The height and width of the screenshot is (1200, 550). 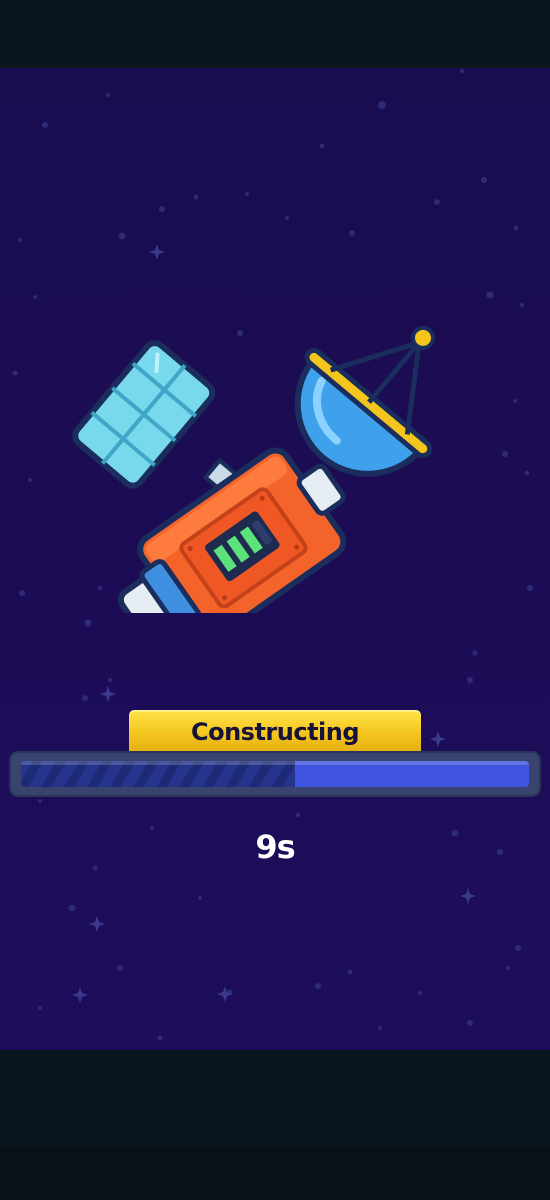 I want to click on status-label: Constructing, so click(x=275, y=732).